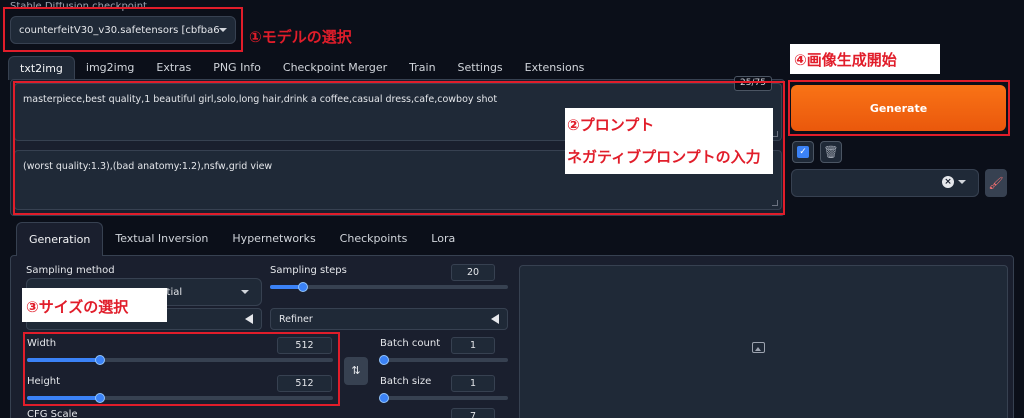  Describe the element at coordinates (443, 239) in the screenshot. I see `tab-lora: Lora` at that location.